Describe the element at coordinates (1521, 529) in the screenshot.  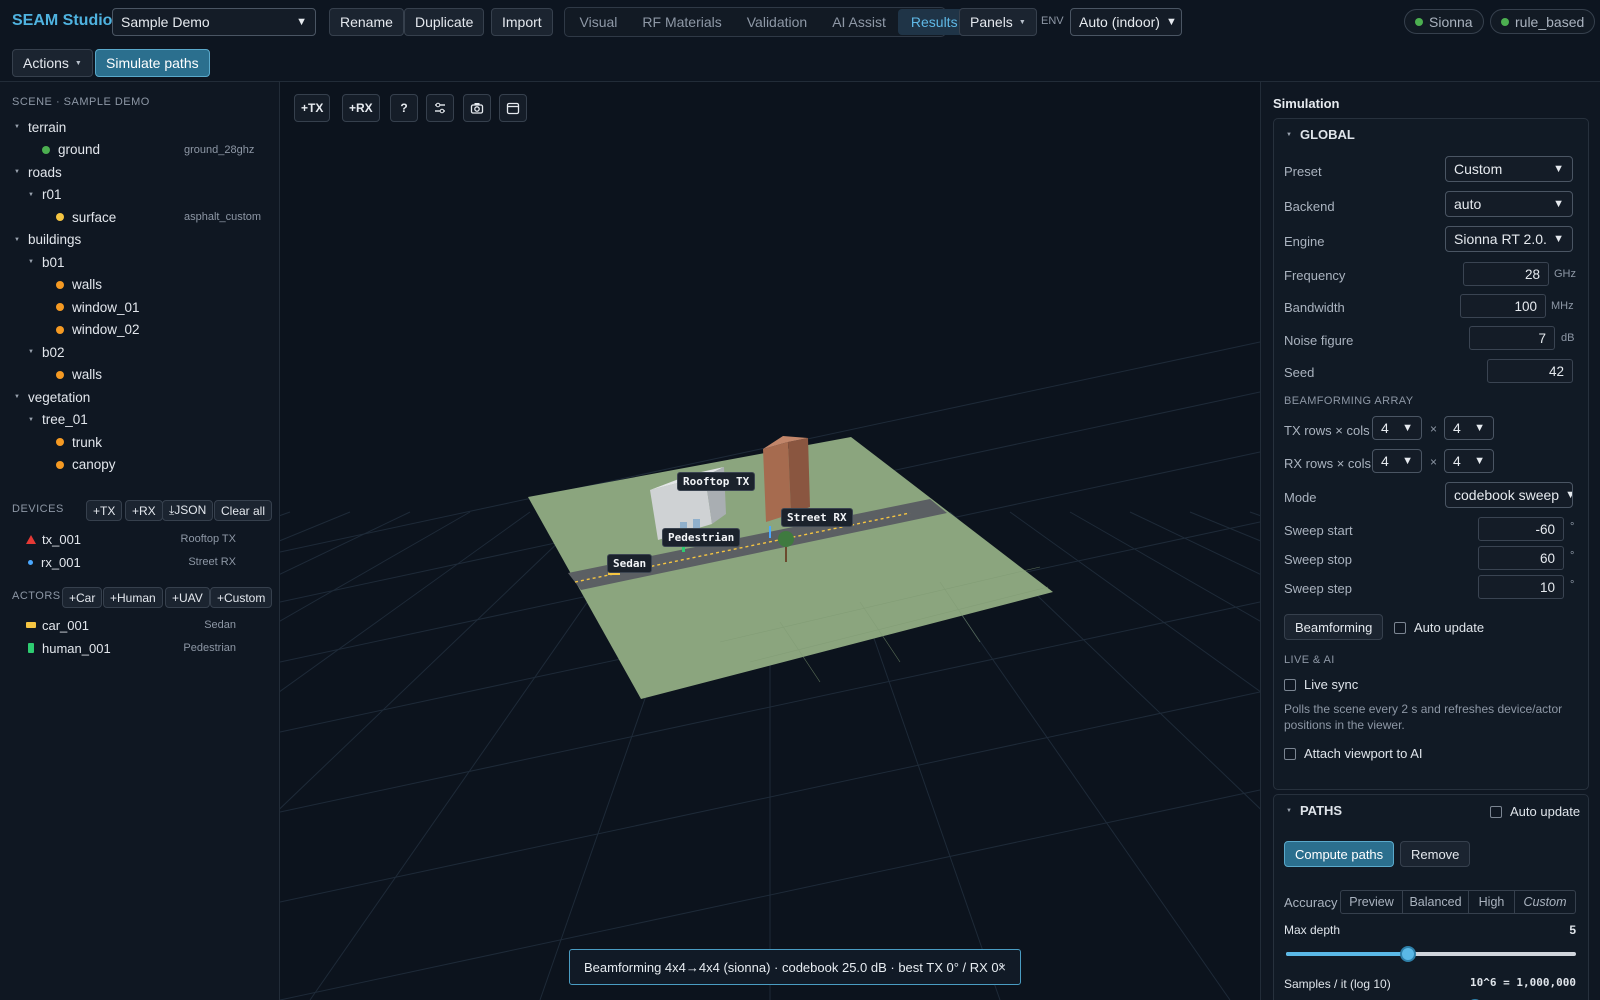
I see `sweep-start-input: -60` at that location.